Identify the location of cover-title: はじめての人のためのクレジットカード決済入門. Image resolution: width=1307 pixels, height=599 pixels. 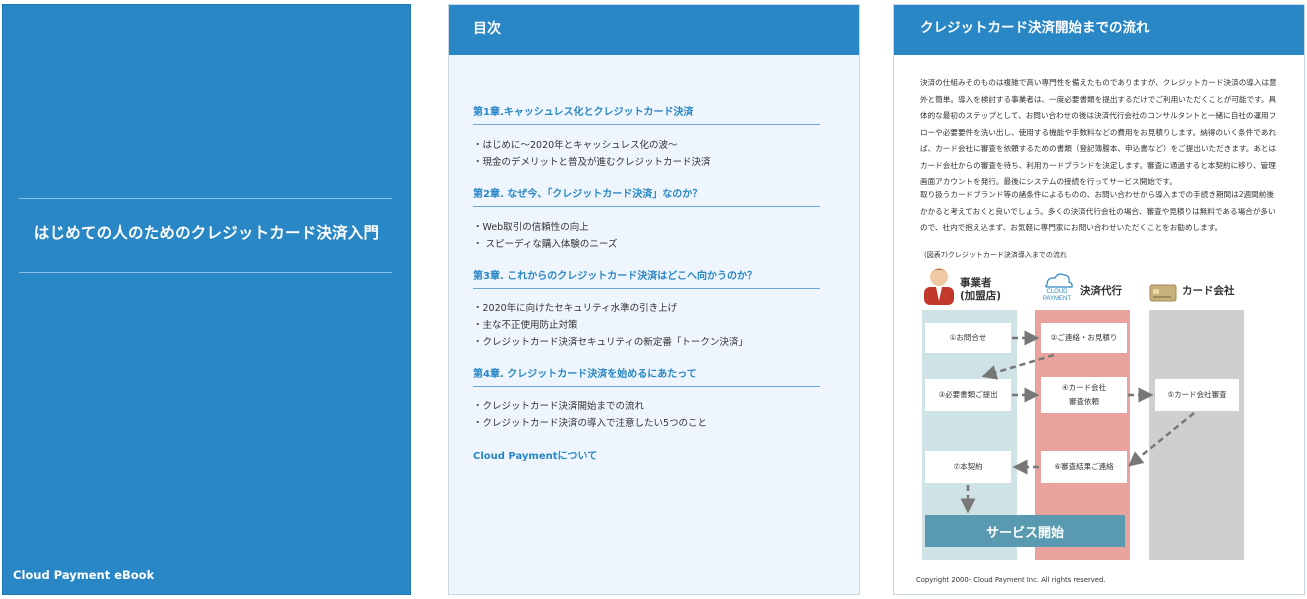
(206, 233).